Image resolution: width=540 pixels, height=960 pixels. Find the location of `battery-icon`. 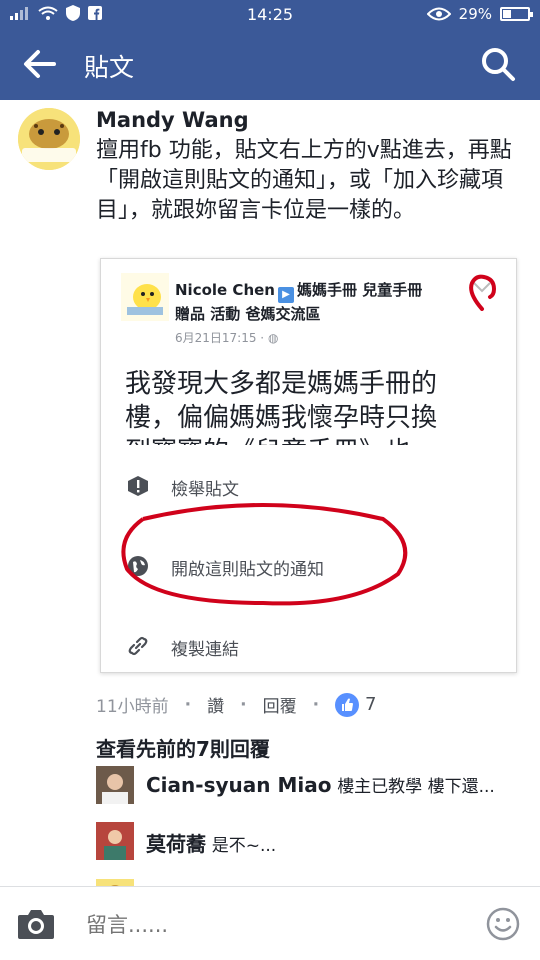

battery-icon is located at coordinates (516, 14).